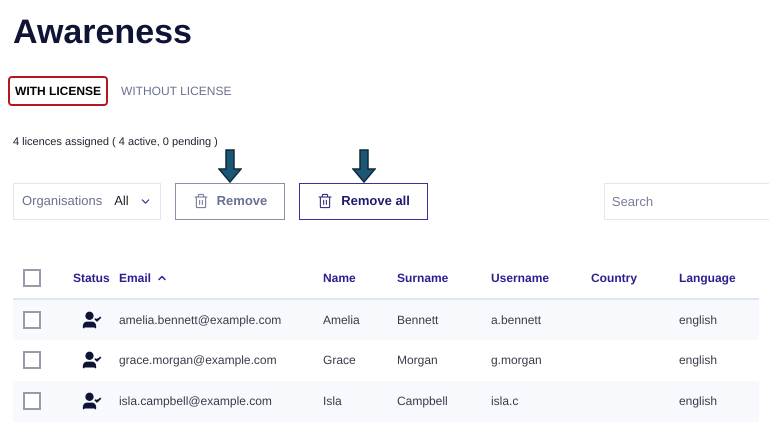 This screenshot has width=769, height=427. What do you see at coordinates (339, 277) in the screenshot?
I see `column-header: Name` at bounding box center [339, 277].